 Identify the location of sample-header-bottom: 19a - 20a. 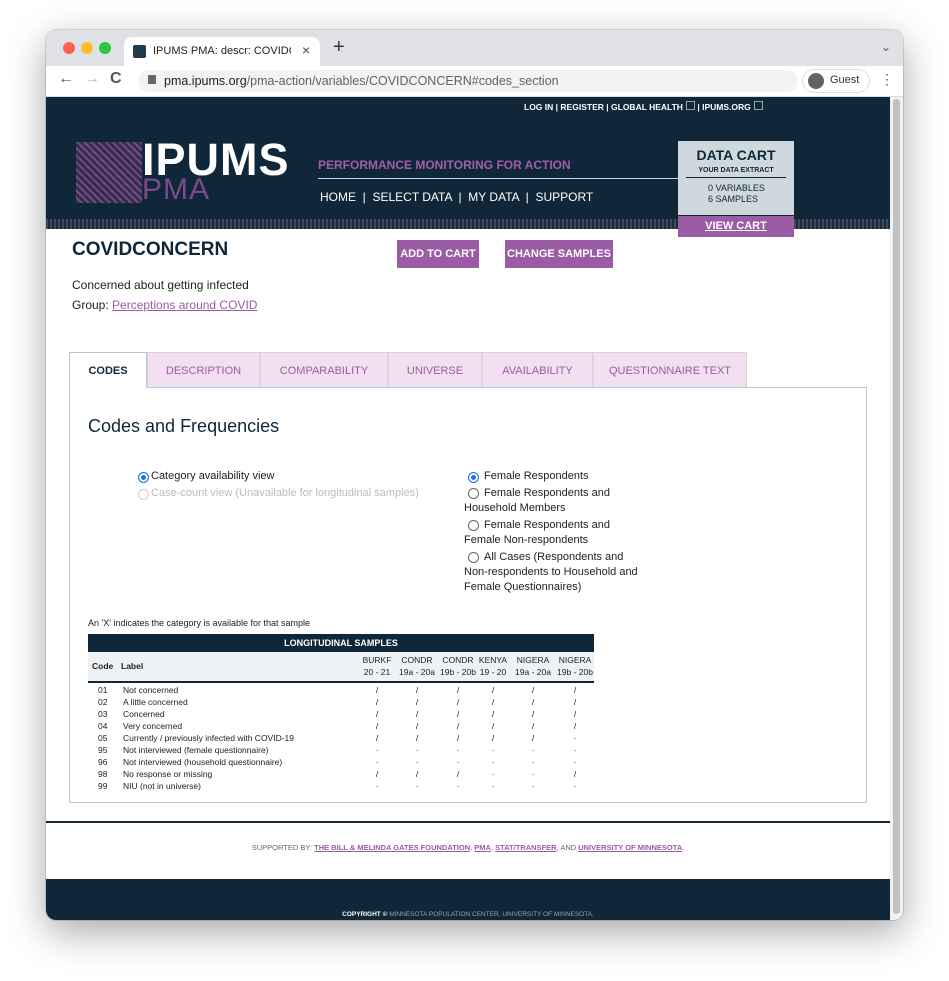
(417, 672).